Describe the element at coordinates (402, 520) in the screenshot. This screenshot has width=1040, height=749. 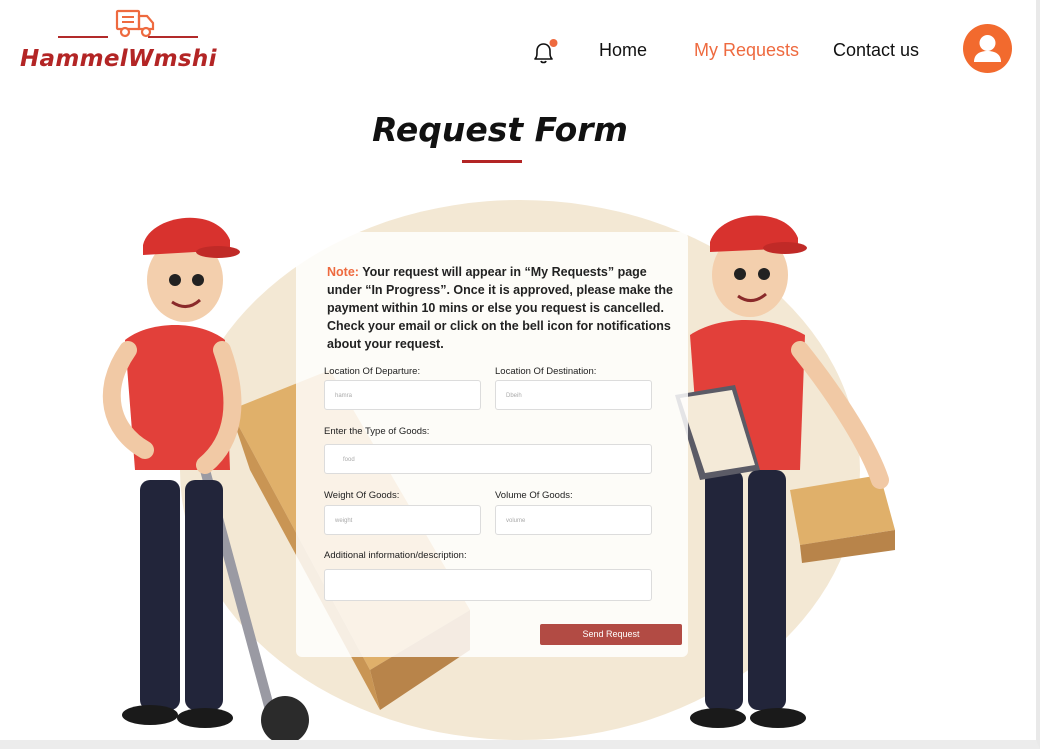
I see `weight-input: weight` at that location.